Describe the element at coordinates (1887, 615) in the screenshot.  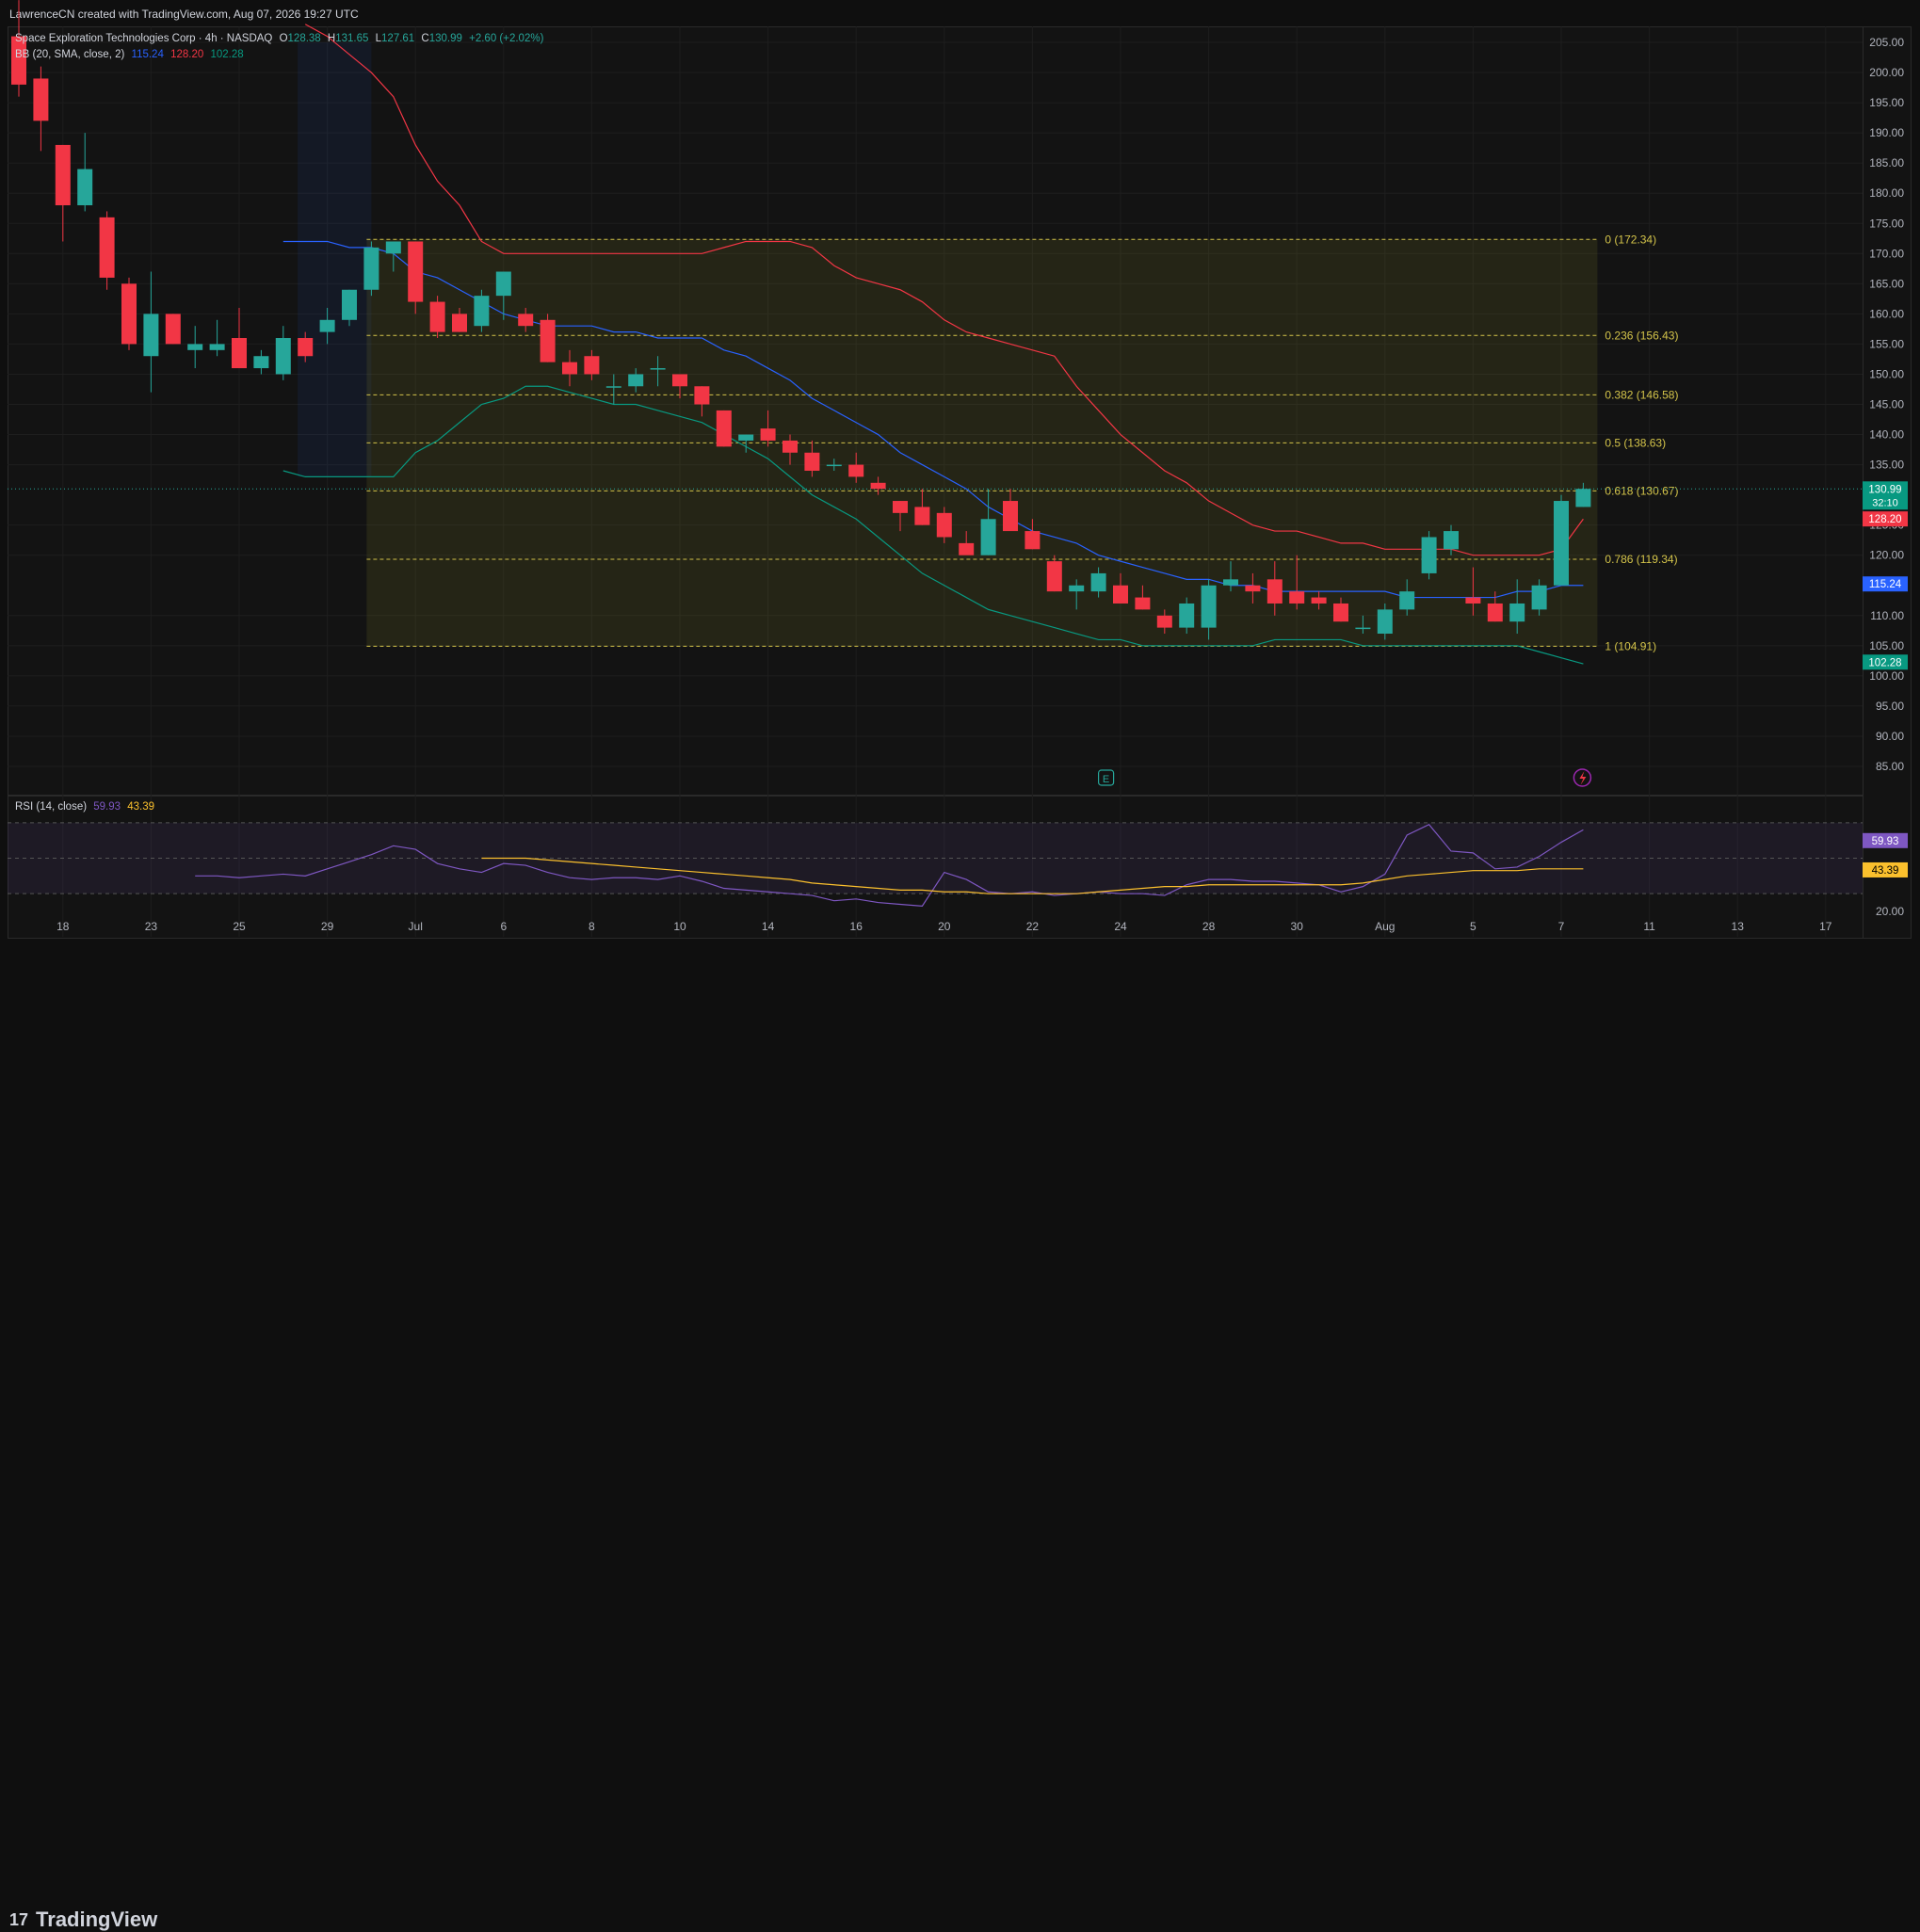
I see `price-axis-label: 110.00` at that location.